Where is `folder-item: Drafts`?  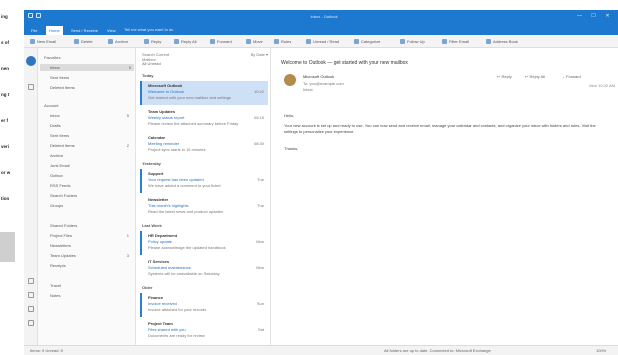 folder-item: Drafts is located at coordinates (91, 125).